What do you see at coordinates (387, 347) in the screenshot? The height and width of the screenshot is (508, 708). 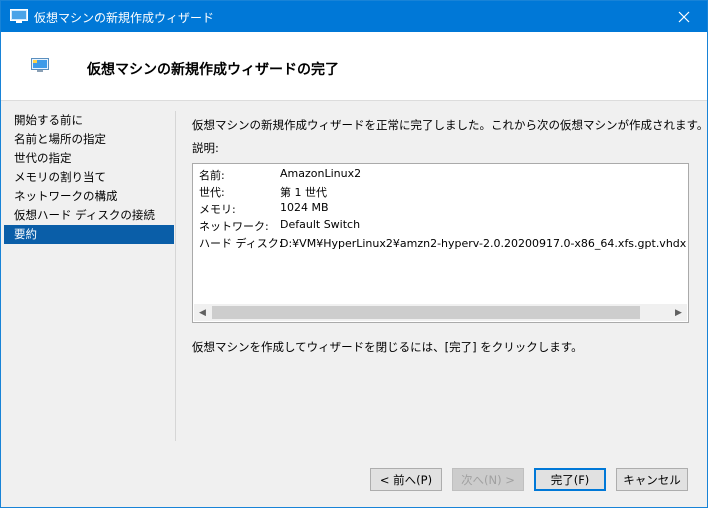 I see `finish-instruction: 仮想マシンを作成してウィザードを閉じるには、[完了] をクリックします。` at bounding box center [387, 347].